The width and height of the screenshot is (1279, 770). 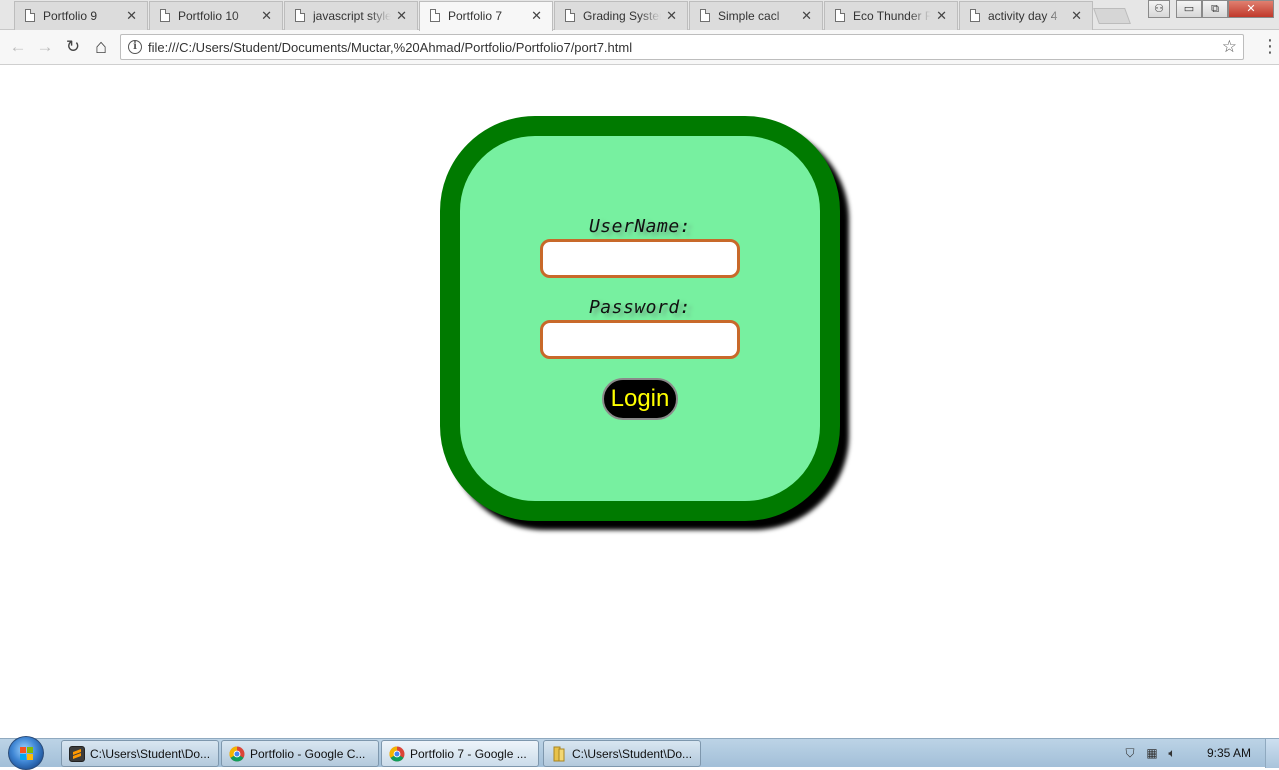 I want to click on tab-javascript-style: javascript style ✕, so click(x=351, y=15).